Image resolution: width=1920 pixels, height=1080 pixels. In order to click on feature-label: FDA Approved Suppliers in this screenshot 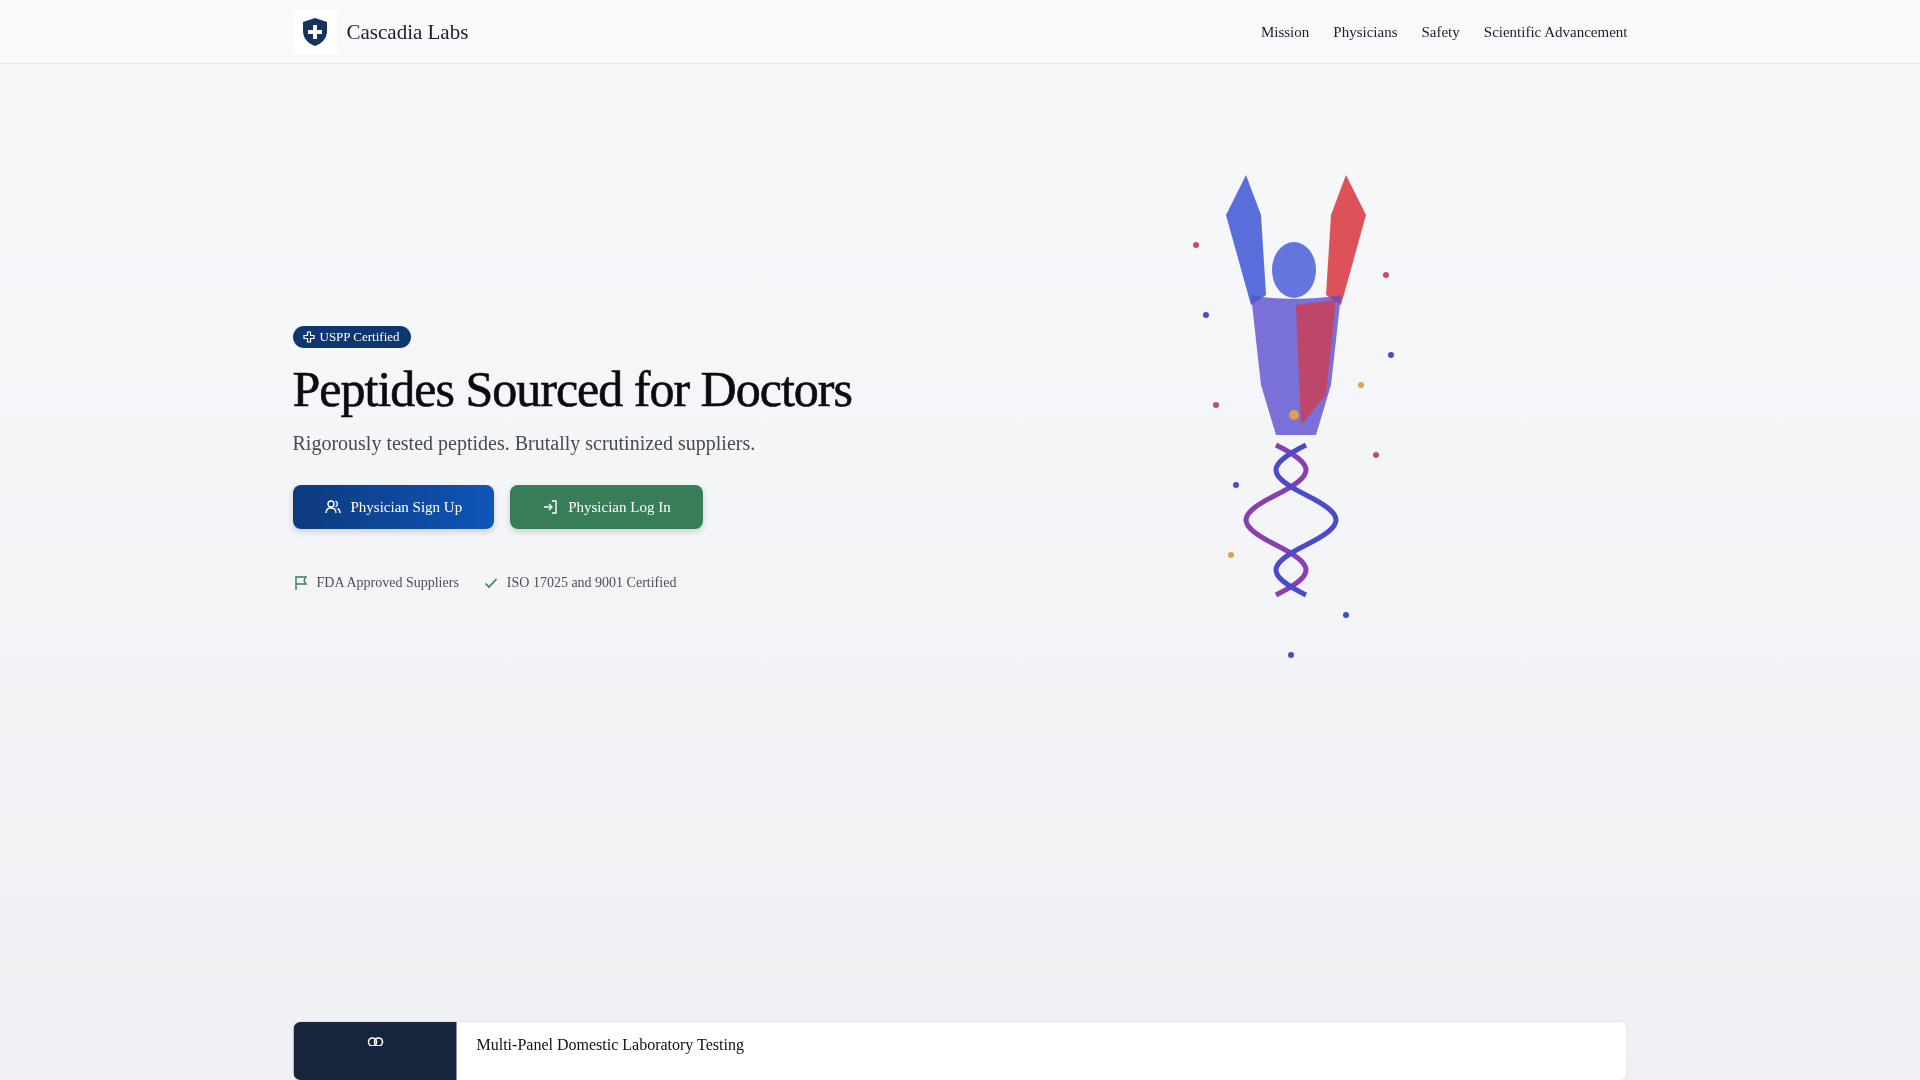, I will do `click(387, 583)`.